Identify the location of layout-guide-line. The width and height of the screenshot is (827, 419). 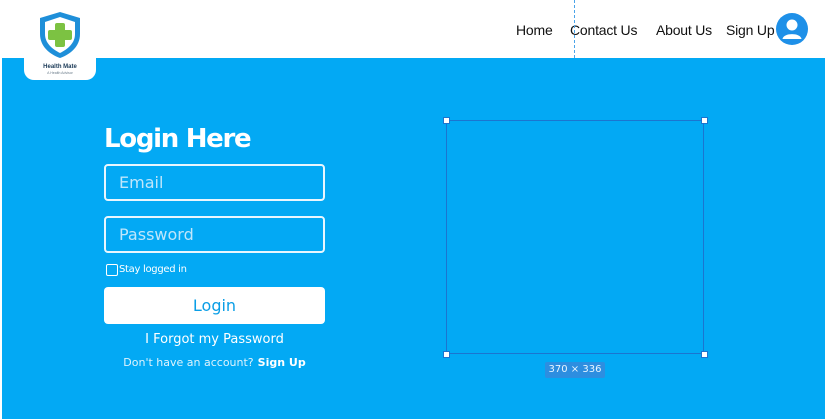
(574, 29).